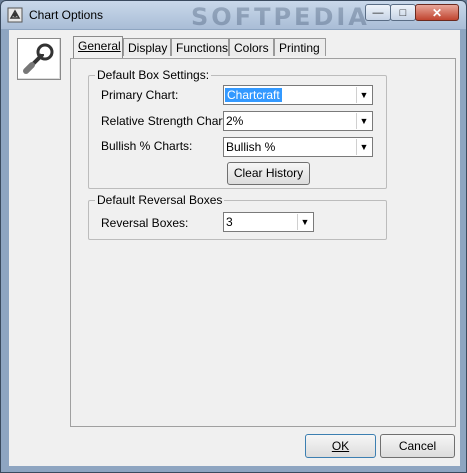  I want to click on tab-general: General, so click(98, 47).